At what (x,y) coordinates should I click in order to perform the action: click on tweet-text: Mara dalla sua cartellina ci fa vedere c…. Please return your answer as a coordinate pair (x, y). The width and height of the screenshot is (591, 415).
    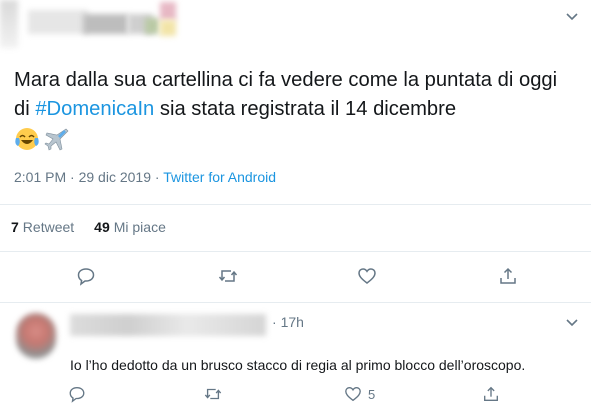
    Looking at the image, I should click on (294, 95).